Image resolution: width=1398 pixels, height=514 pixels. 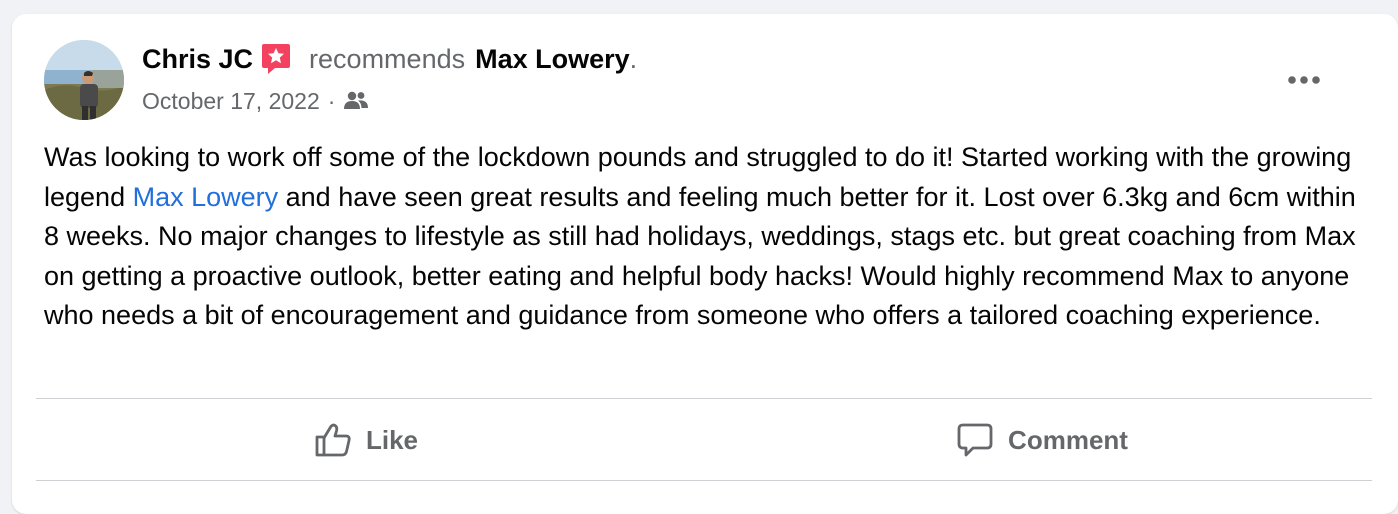 I want to click on profile-photo, so click(x=84, y=80).